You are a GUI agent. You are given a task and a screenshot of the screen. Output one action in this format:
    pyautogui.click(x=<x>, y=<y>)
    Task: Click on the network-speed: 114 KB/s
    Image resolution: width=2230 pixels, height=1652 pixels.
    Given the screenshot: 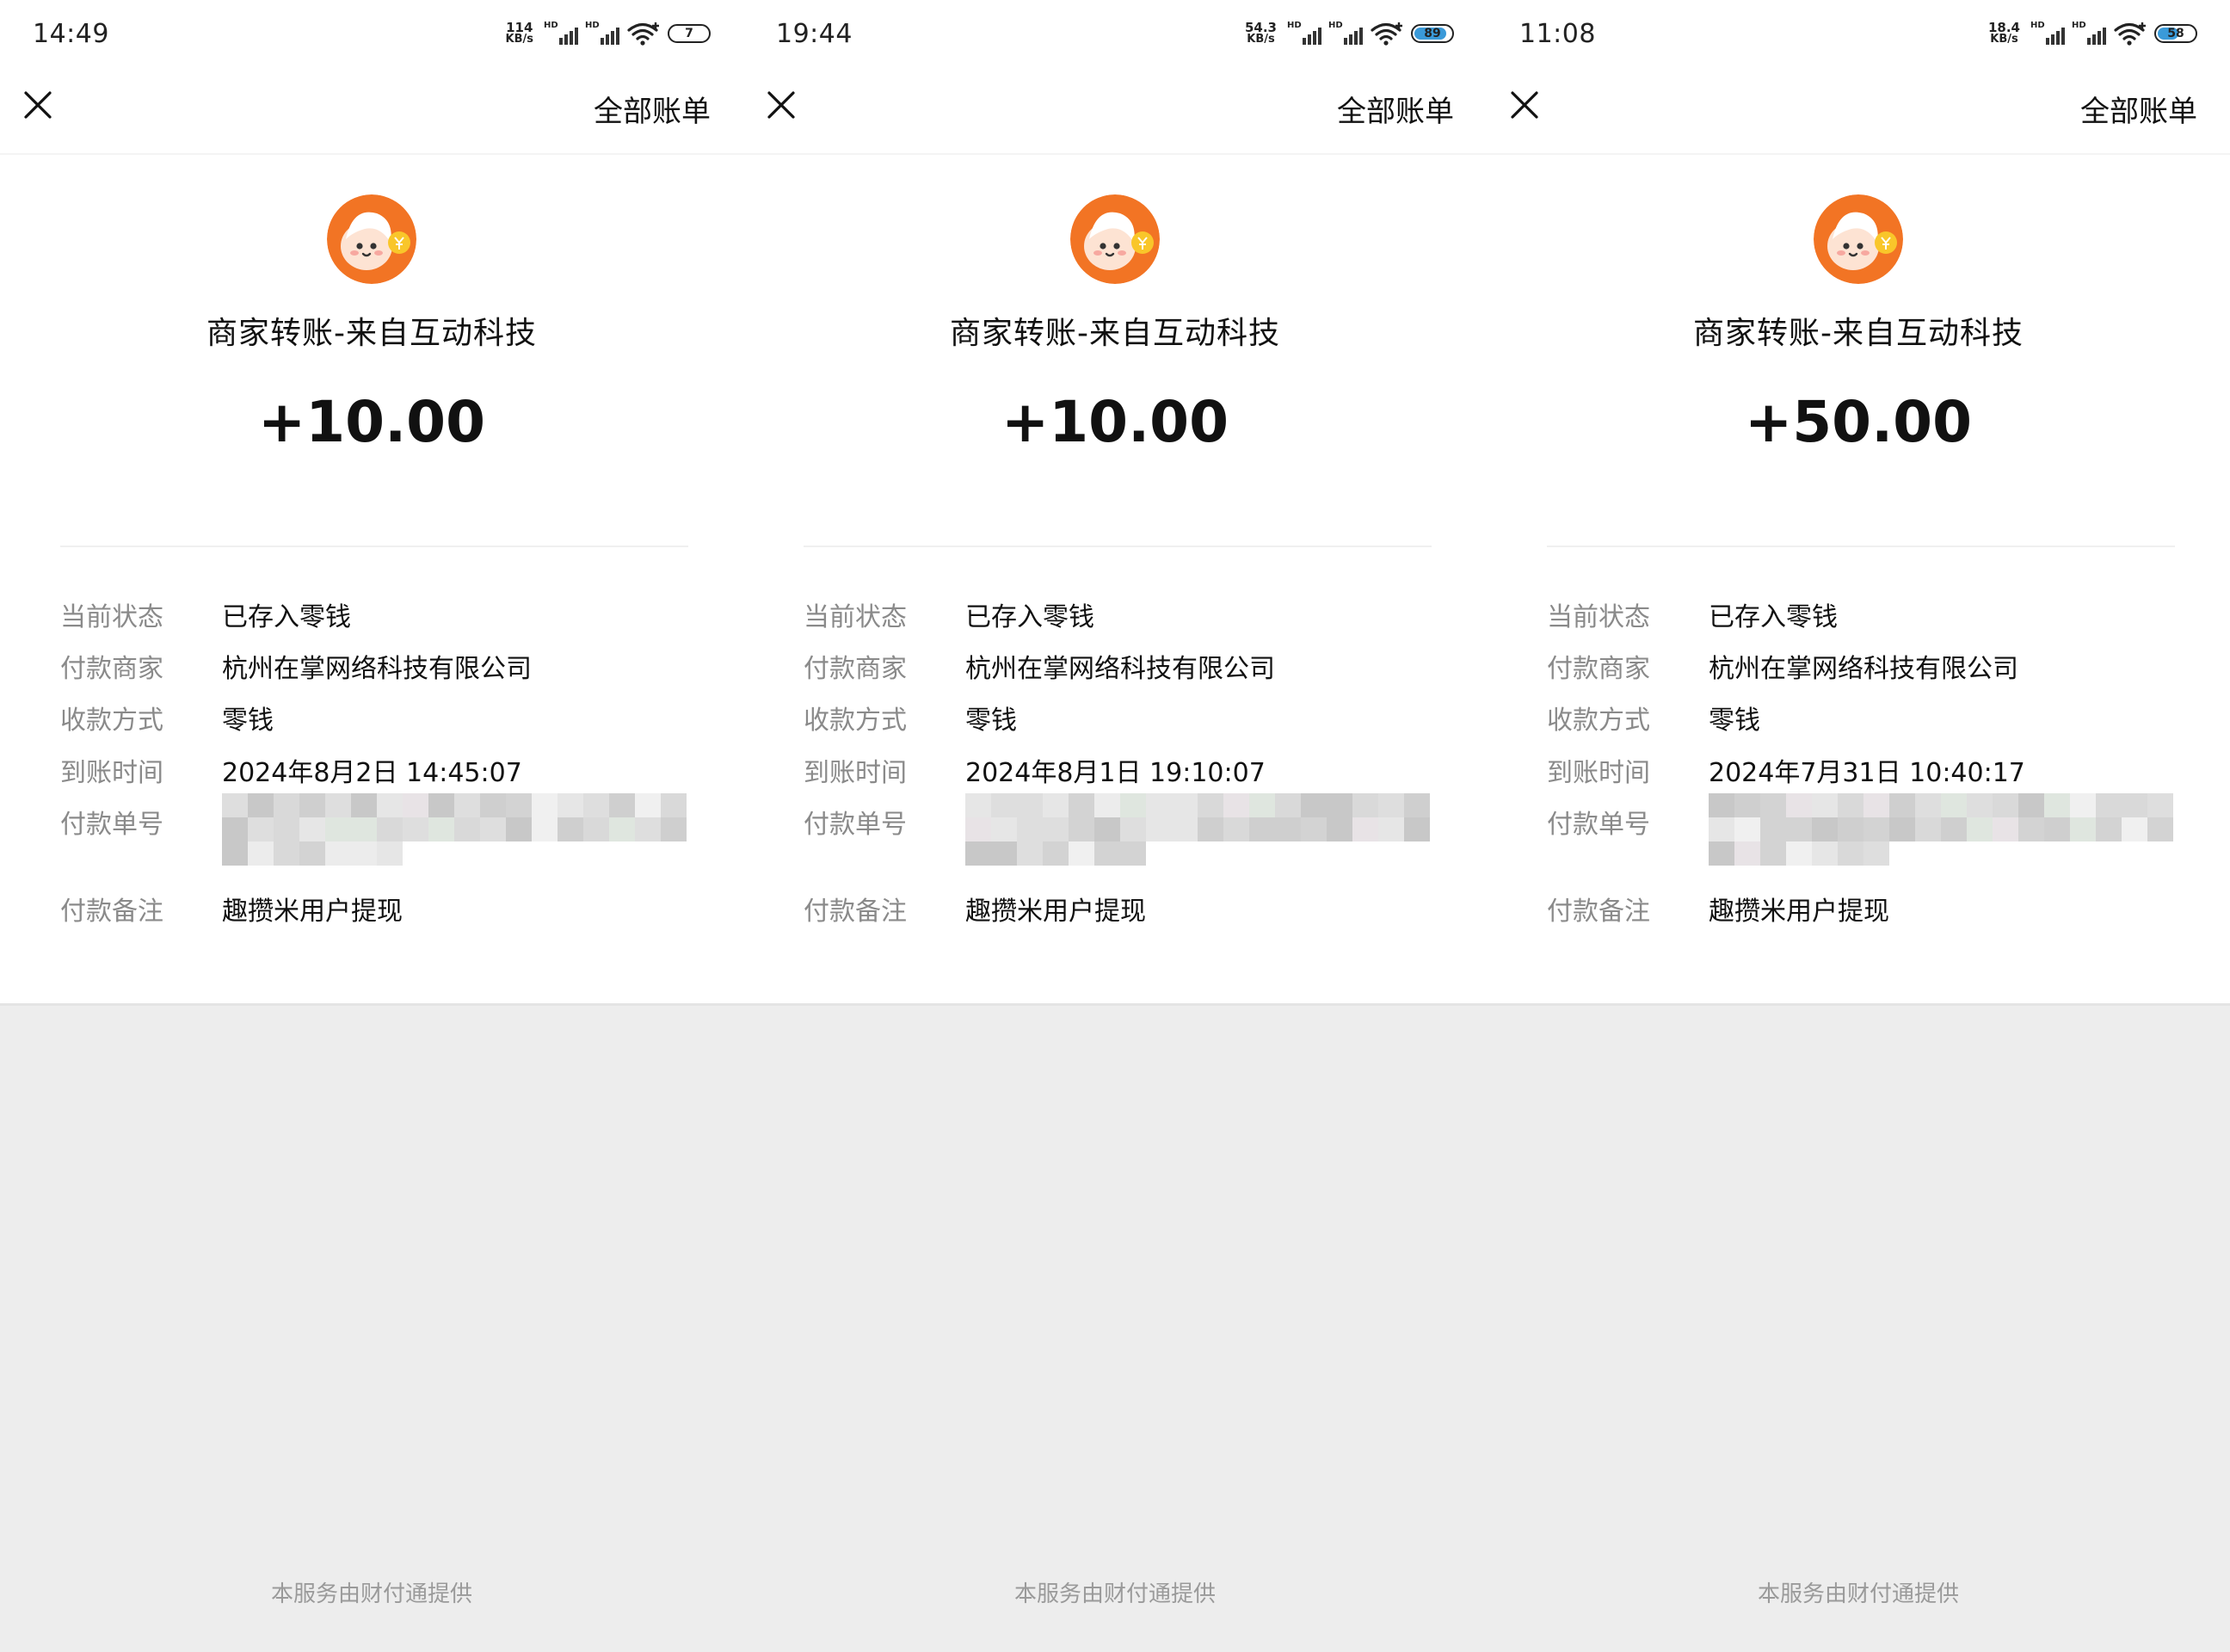 What is the action you would take?
    pyautogui.click(x=519, y=34)
    